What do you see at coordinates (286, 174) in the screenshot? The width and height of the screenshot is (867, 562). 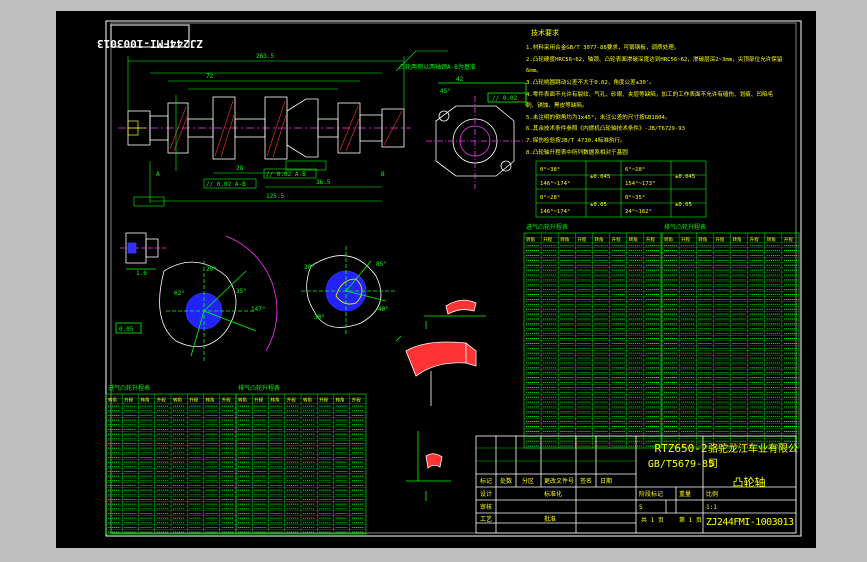 I see `gdt-2: // 0.02 A-B` at bounding box center [286, 174].